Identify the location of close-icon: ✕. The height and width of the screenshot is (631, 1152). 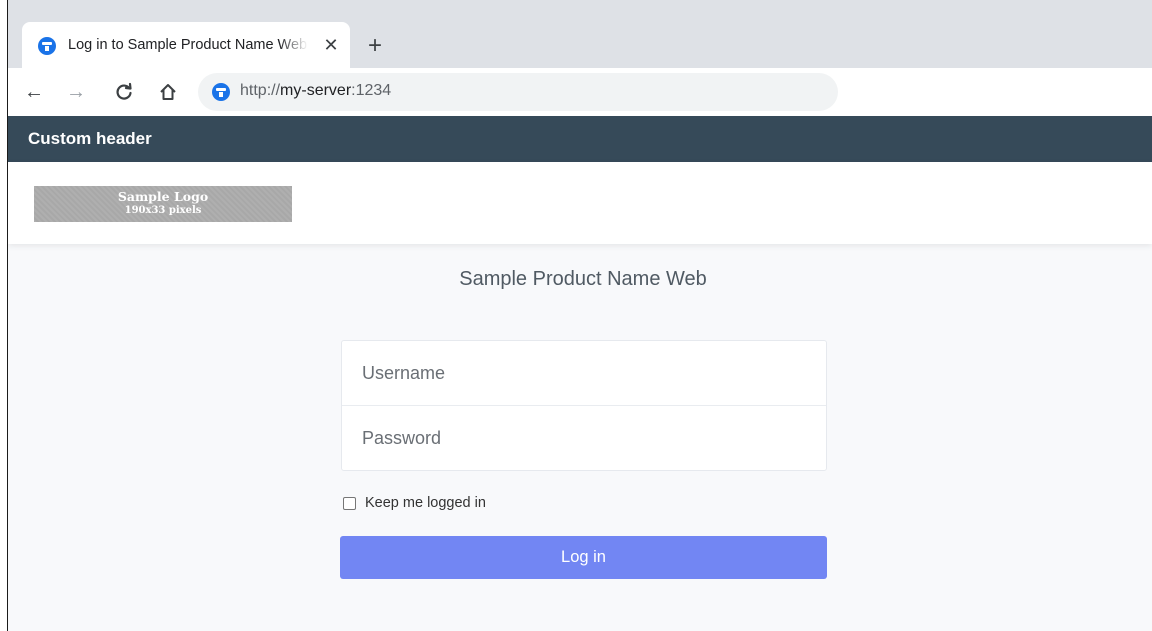
(331, 45).